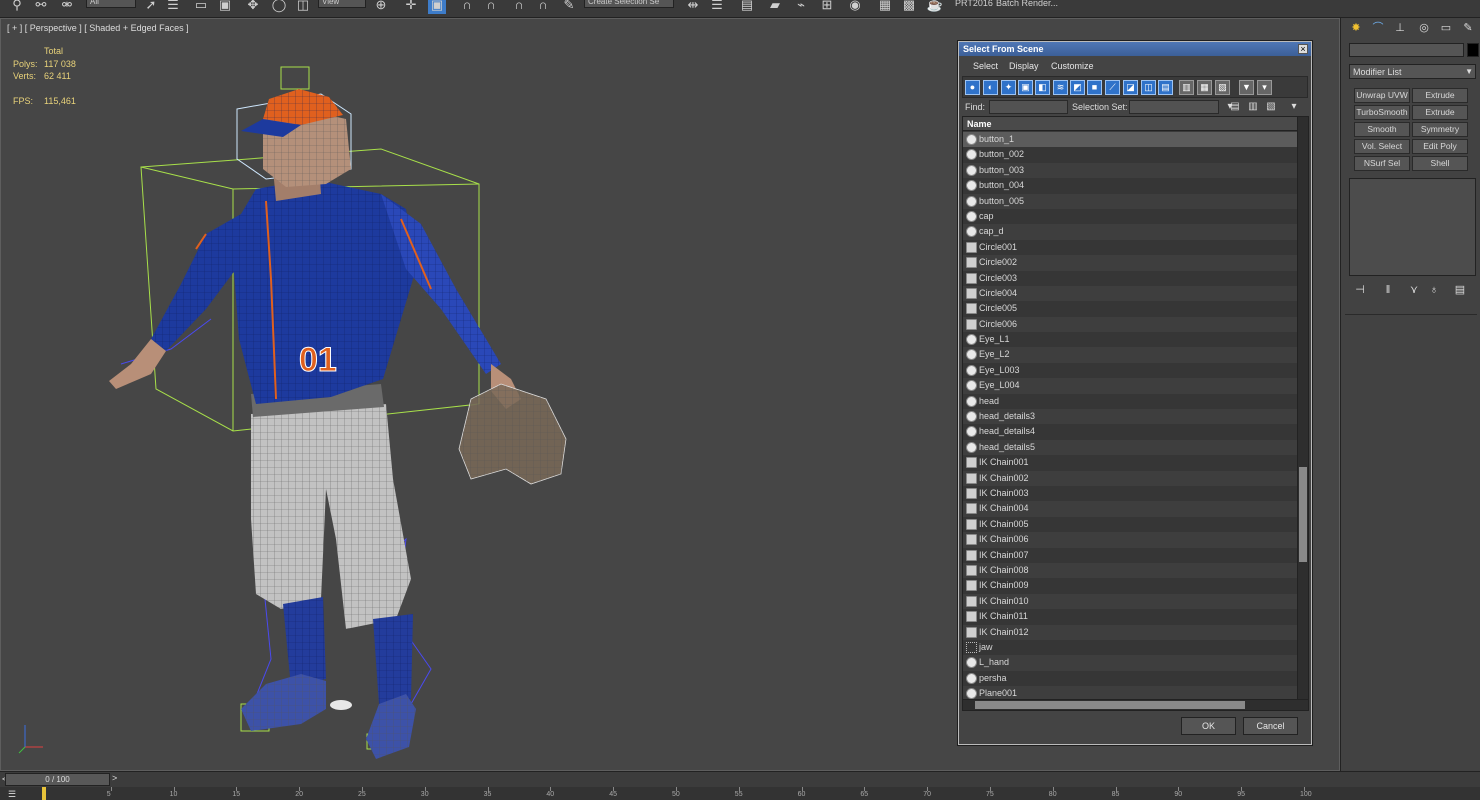 The image size is (1480, 800). I want to click on list-item: button_002, so click(1130, 155).